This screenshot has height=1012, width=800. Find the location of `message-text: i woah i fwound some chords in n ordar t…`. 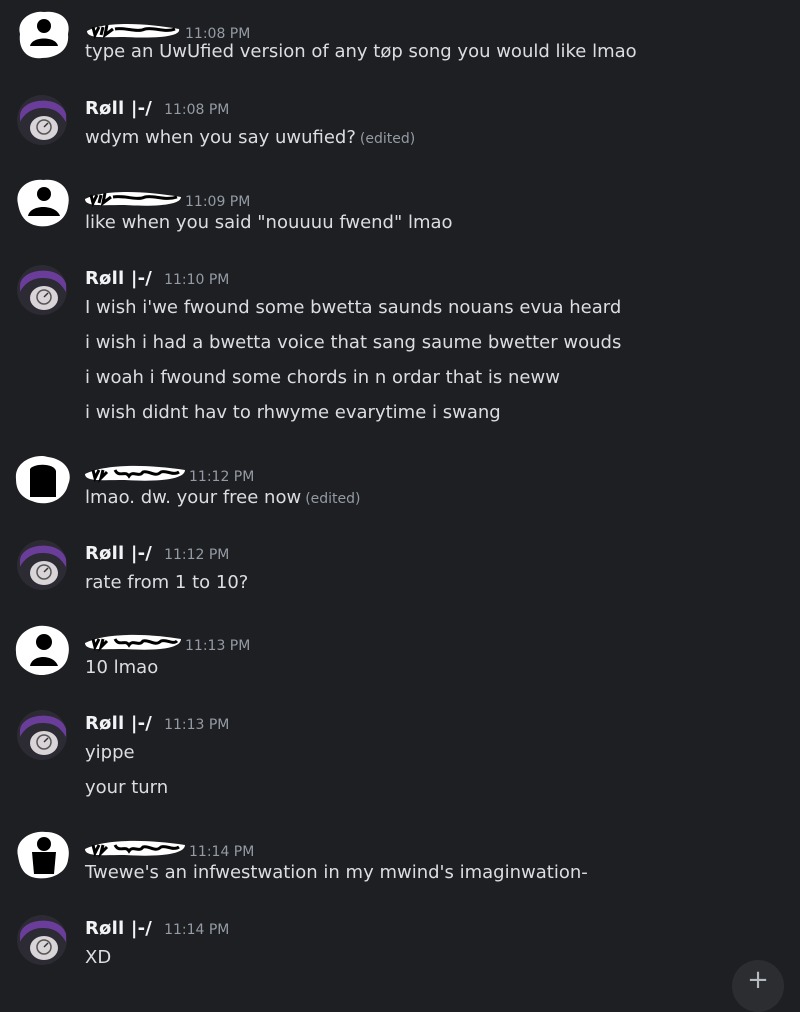

message-text: i woah i fwound some chords in n ordar t… is located at coordinates (322, 377).